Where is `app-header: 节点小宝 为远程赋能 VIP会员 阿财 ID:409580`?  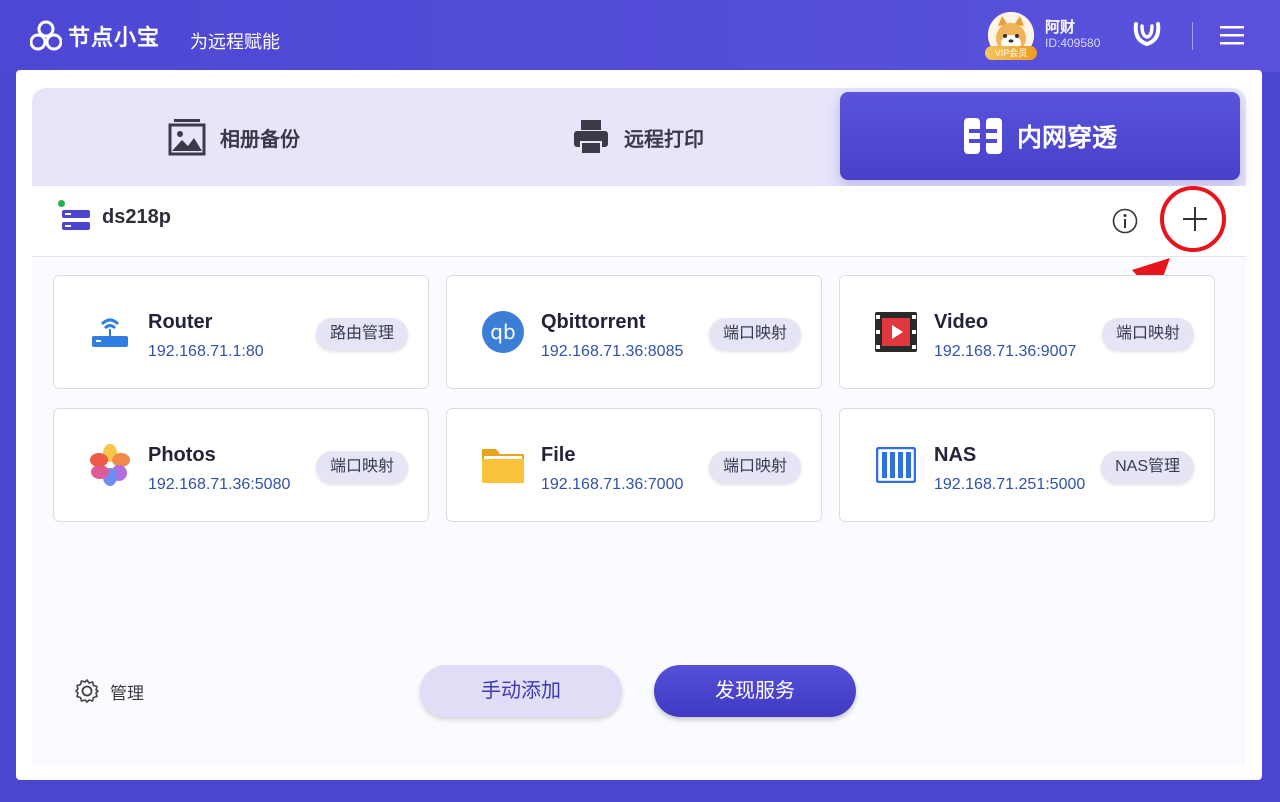 app-header: 节点小宝 为远程赋能 VIP会员 阿财 ID:409580 is located at coordinates (640, 36).